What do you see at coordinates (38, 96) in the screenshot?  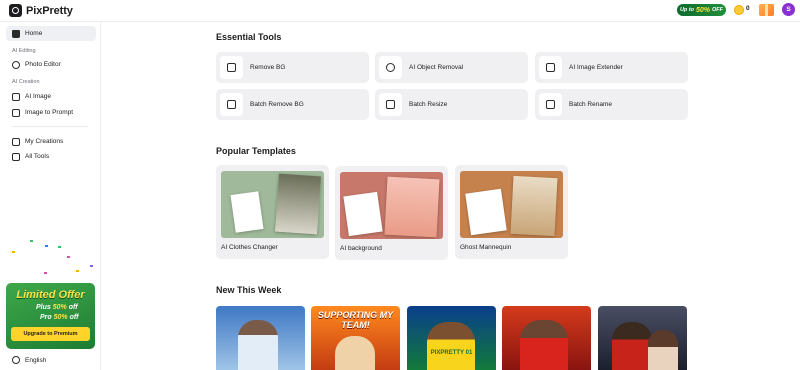 I see `sidebar-item-label: AI Image` at bounding box center [38, 96].